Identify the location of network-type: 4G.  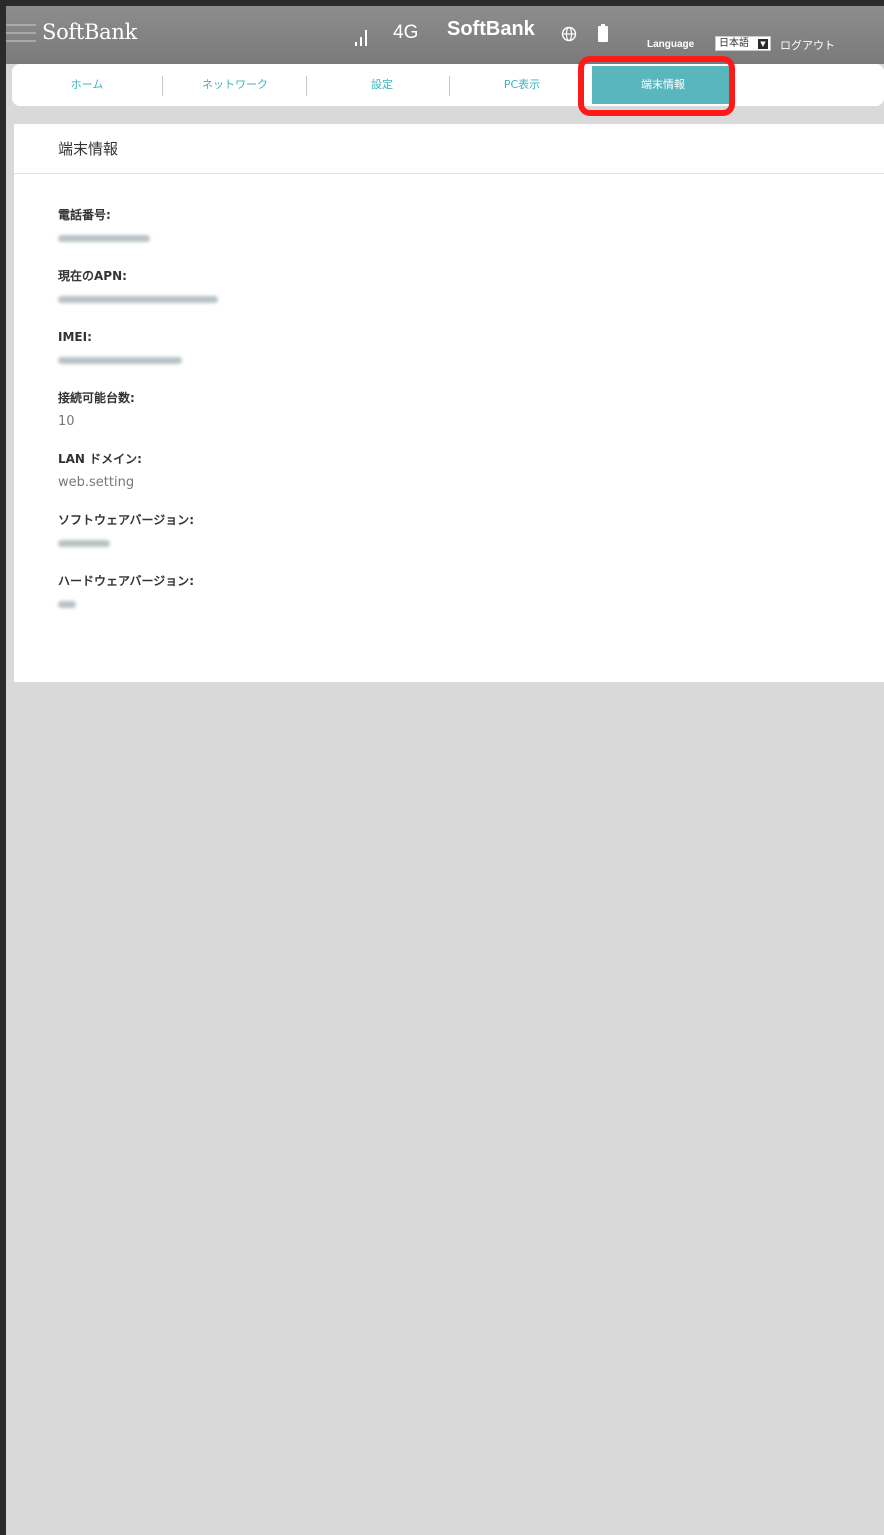
(406, 32).